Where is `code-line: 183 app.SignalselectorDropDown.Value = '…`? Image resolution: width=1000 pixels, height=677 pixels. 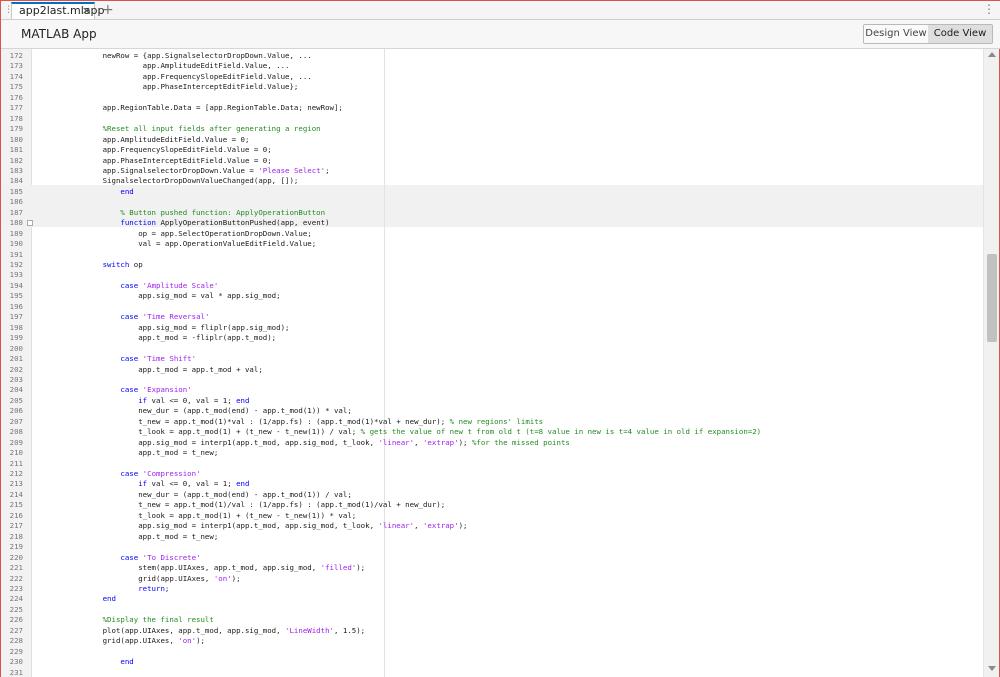 code-line: 183 app.SignalselectorDropDown.Value = '… is located at coordinates (165, 171).